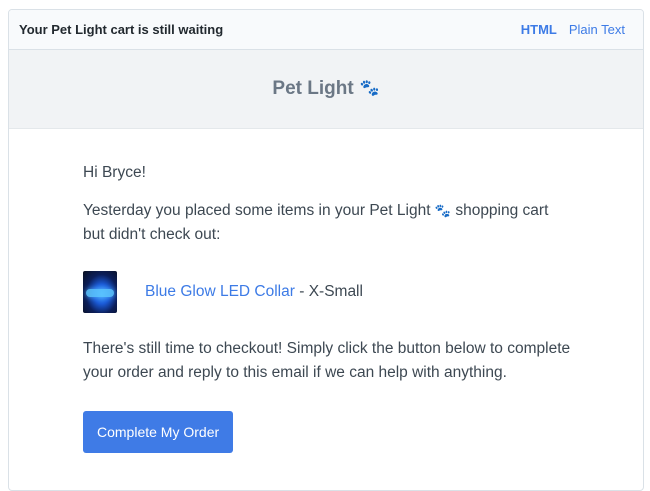 Image resolution: width=650 pixels, height=491 pixels. Describe the element at coordinates (121, 29) in the screenshot. I see `email-subject: Your Pet Light cart is still waiting` at that location.